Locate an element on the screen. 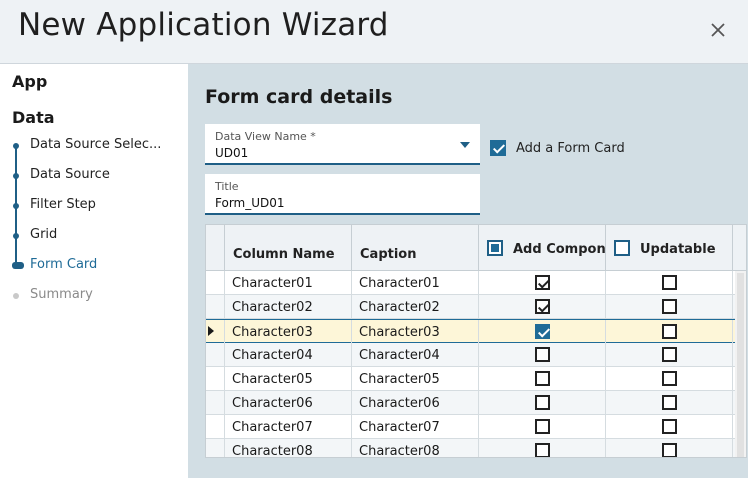  current-row-indicator is located at coordinates (215, 331).